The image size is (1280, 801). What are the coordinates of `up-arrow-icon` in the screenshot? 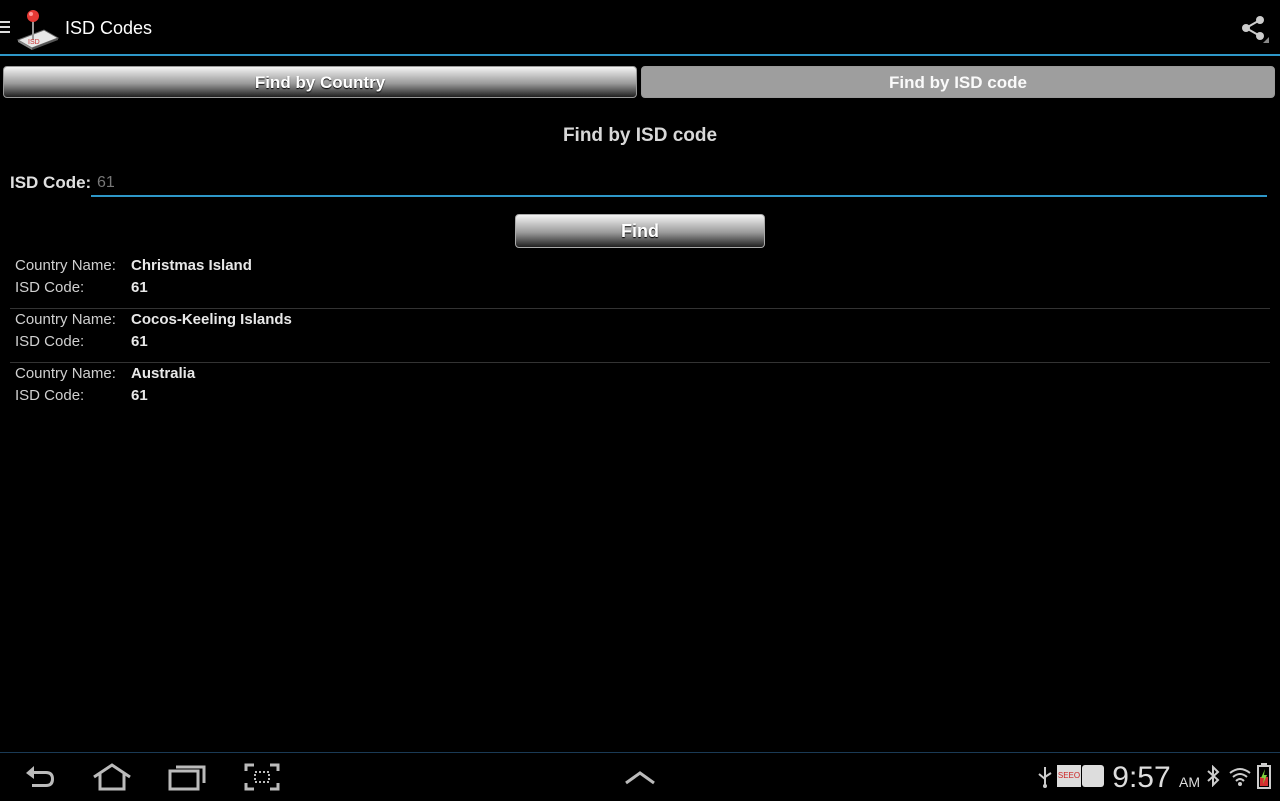 It's located at (640, 777).